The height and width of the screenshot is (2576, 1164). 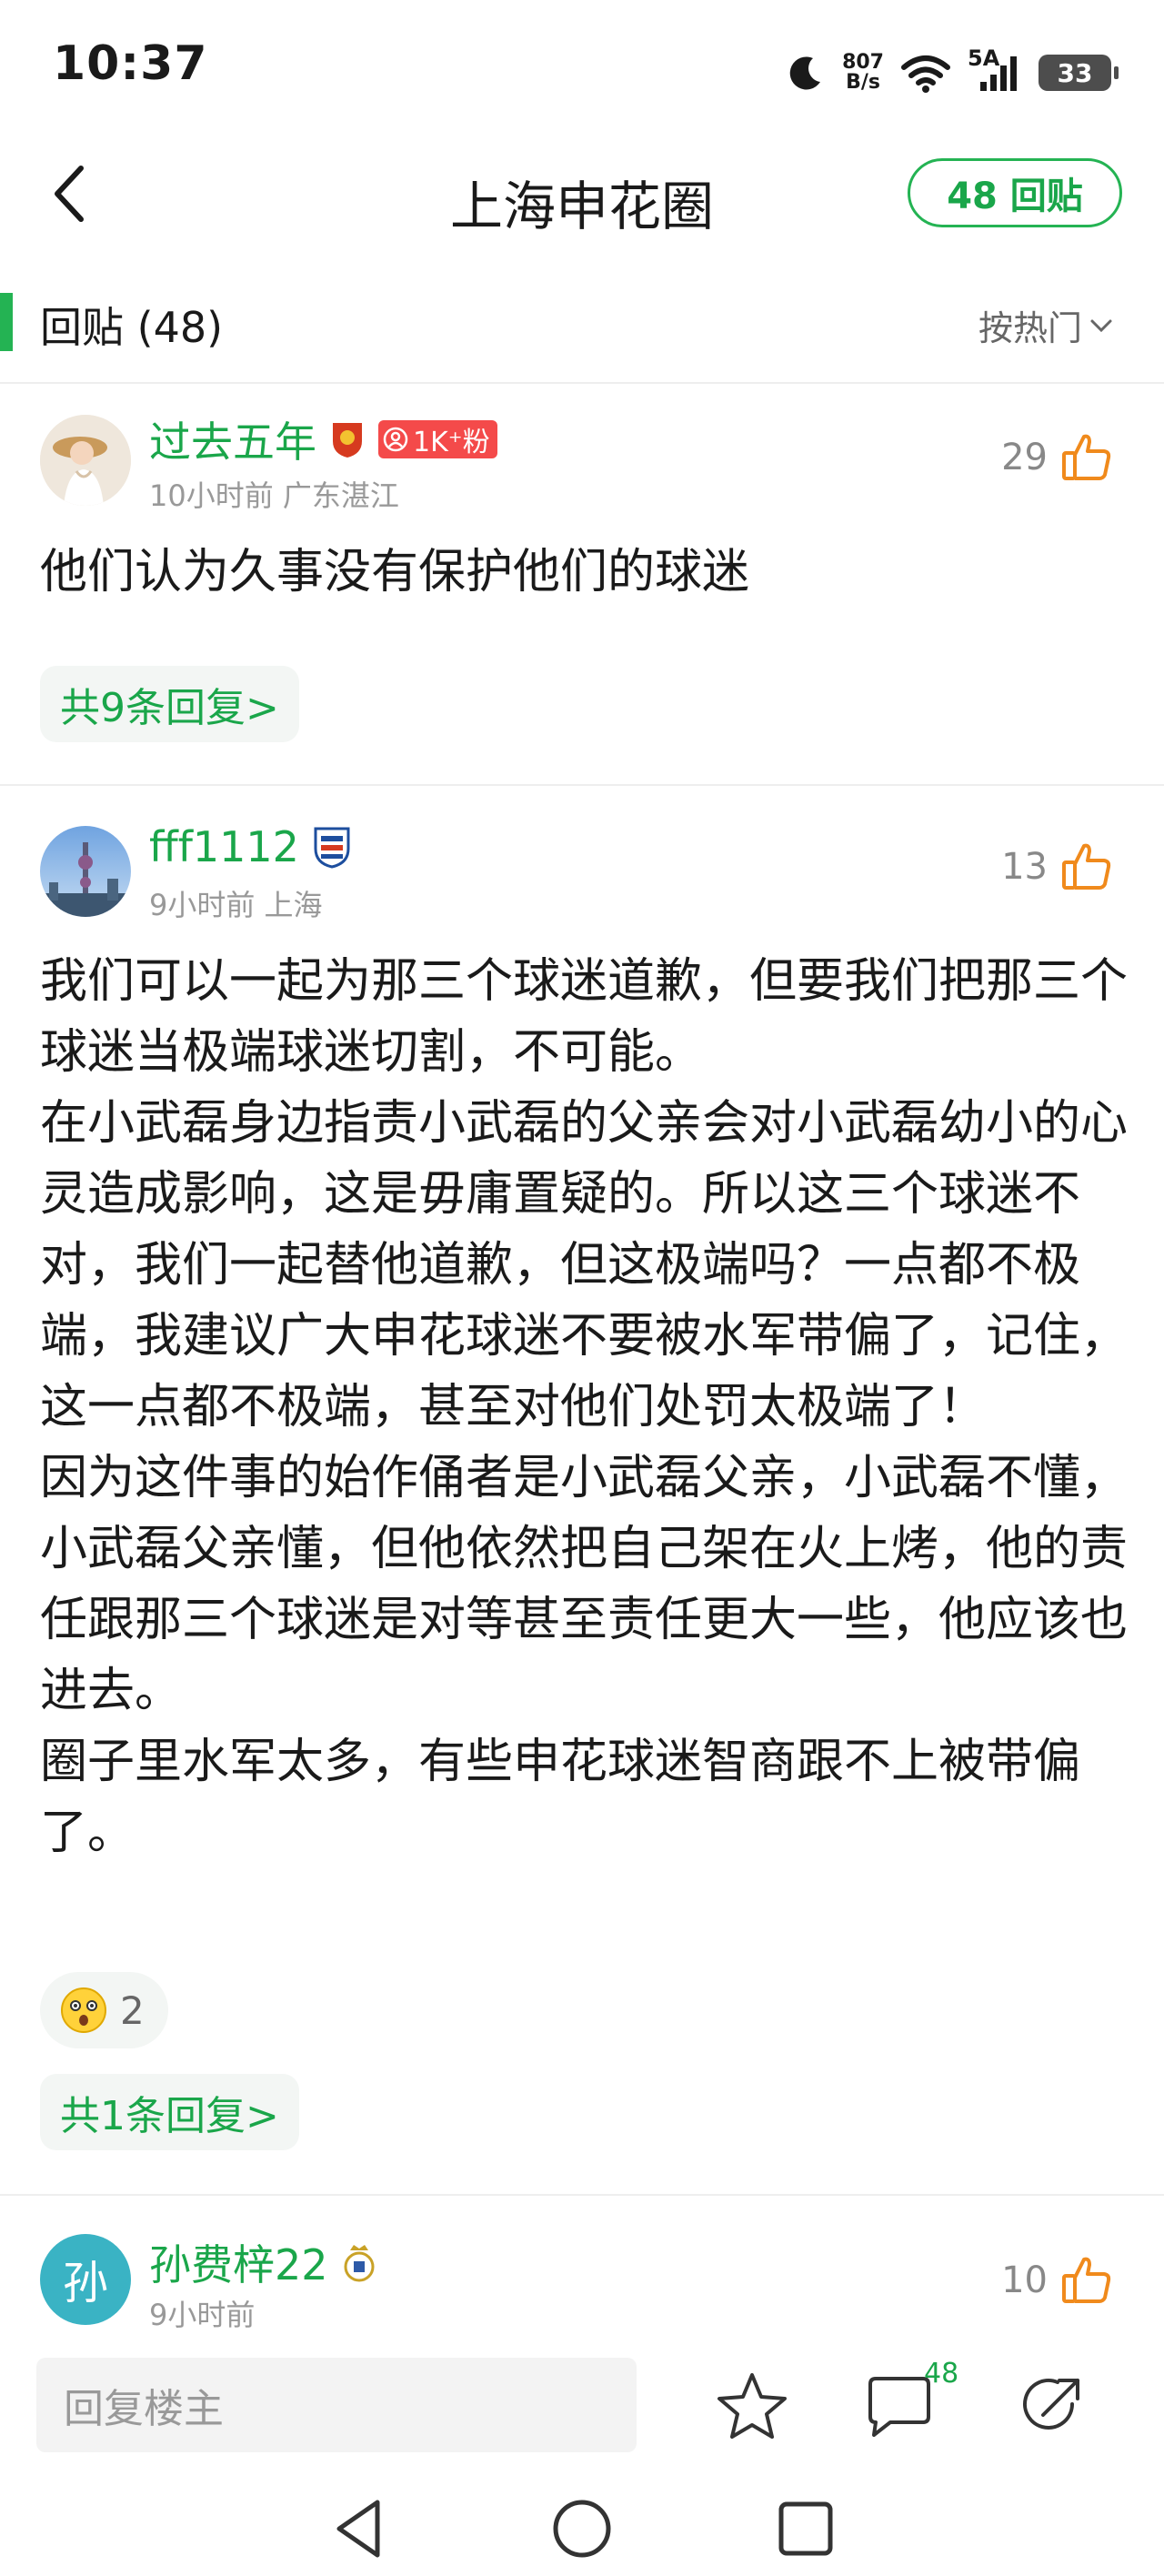 I want to click on chevron-down-icon, so click(x=1101, y=325).